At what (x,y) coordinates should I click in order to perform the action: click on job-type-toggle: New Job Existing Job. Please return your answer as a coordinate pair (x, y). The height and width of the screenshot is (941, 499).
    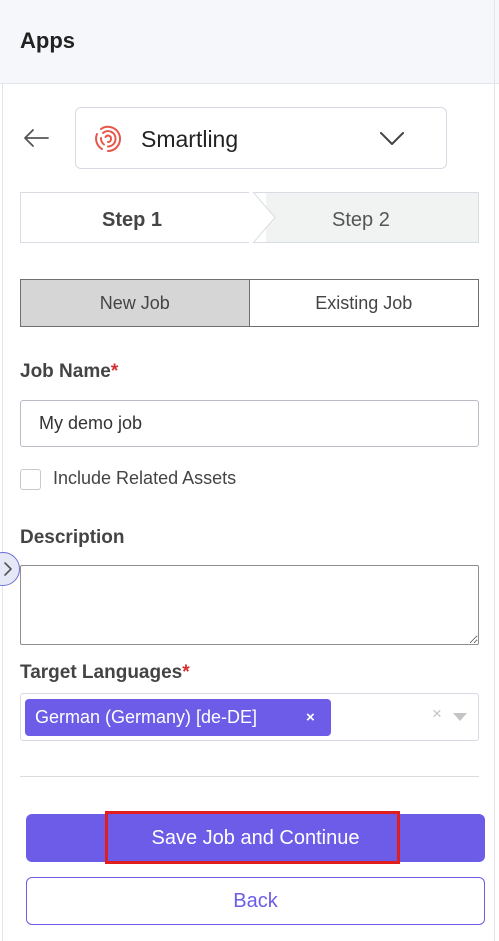
    Looking at the image, I should click on (249, 303).